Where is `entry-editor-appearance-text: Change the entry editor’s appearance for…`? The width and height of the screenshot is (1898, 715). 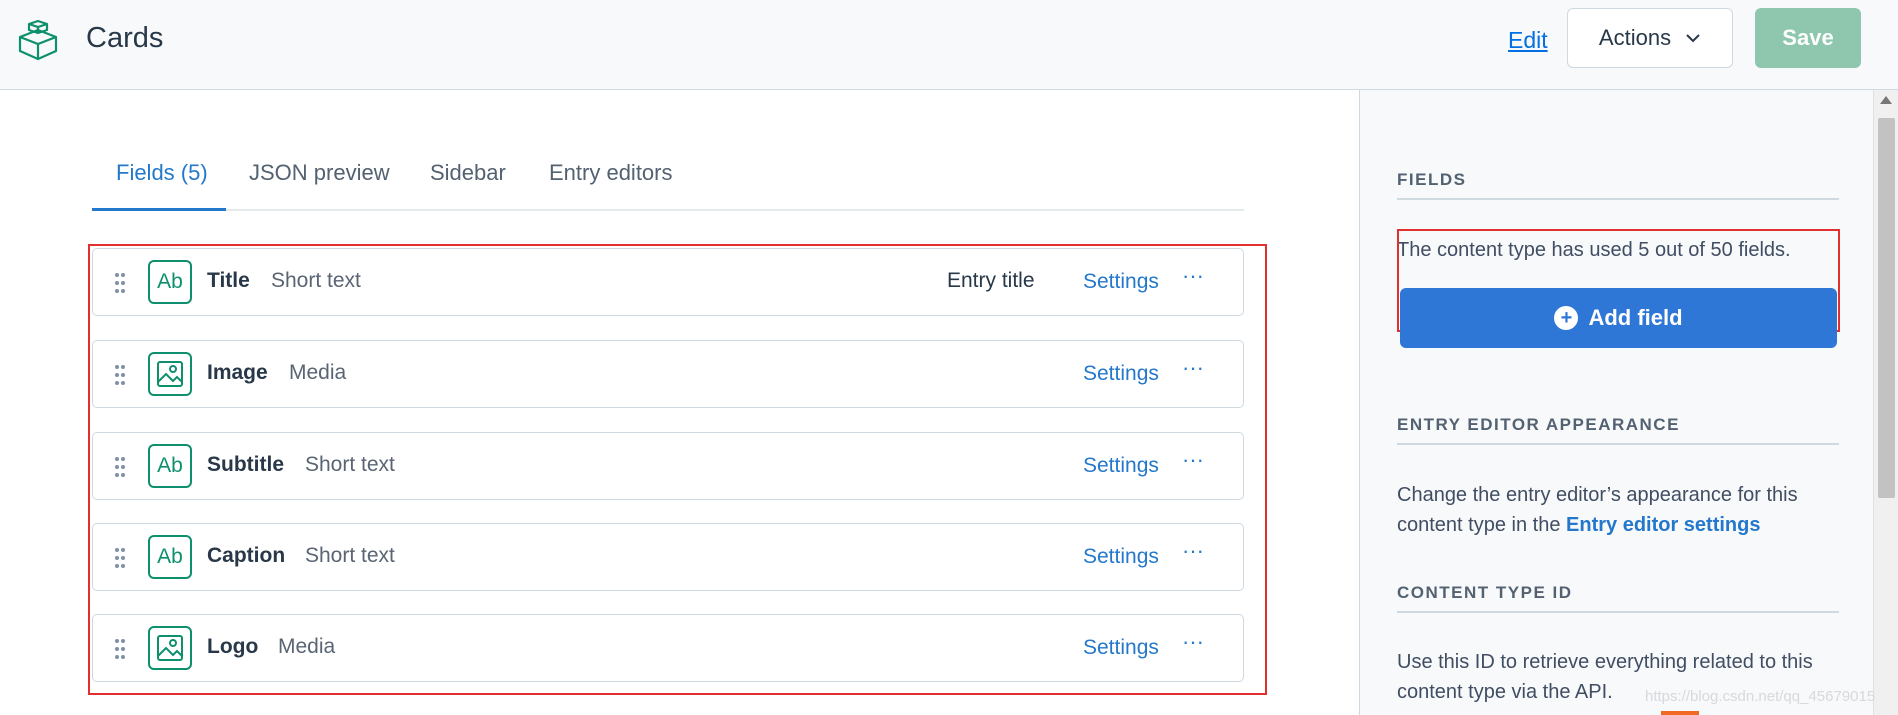 entry-editor-appearance-text: Change the entry editor’s appearance for… is located at coordinates (1618, 510).